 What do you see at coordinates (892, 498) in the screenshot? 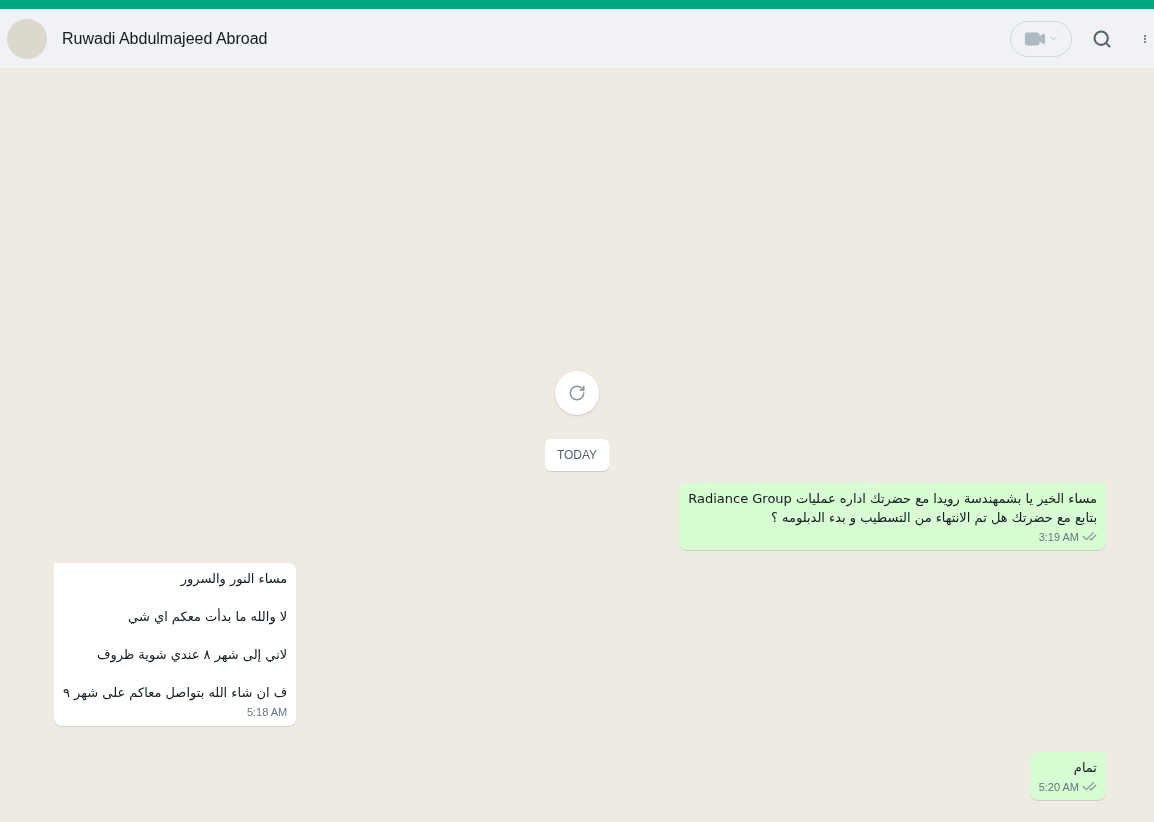
I see `message-text: مساء الخير يا بشمهندسة رويدا مع حضرتك اداره عمليات Radiance Group` at bounding box center [892, 498].